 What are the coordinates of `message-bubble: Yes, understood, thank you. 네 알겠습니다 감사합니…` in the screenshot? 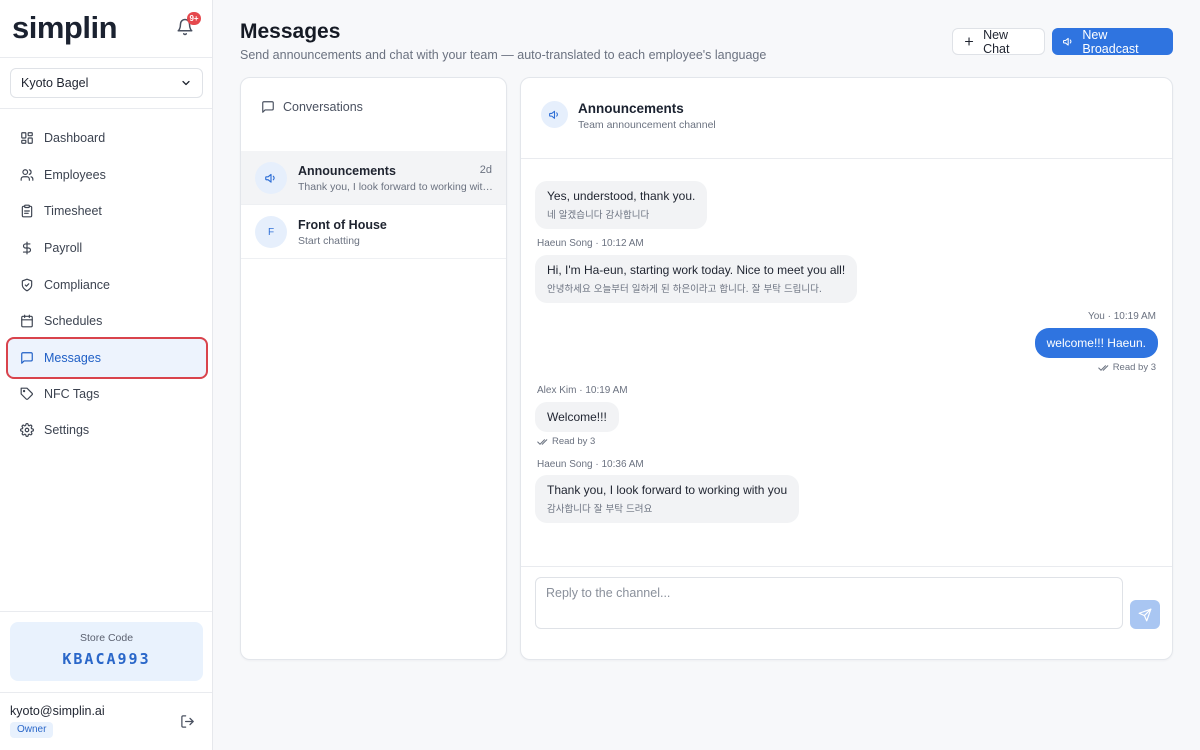 It's located at (621, 205).